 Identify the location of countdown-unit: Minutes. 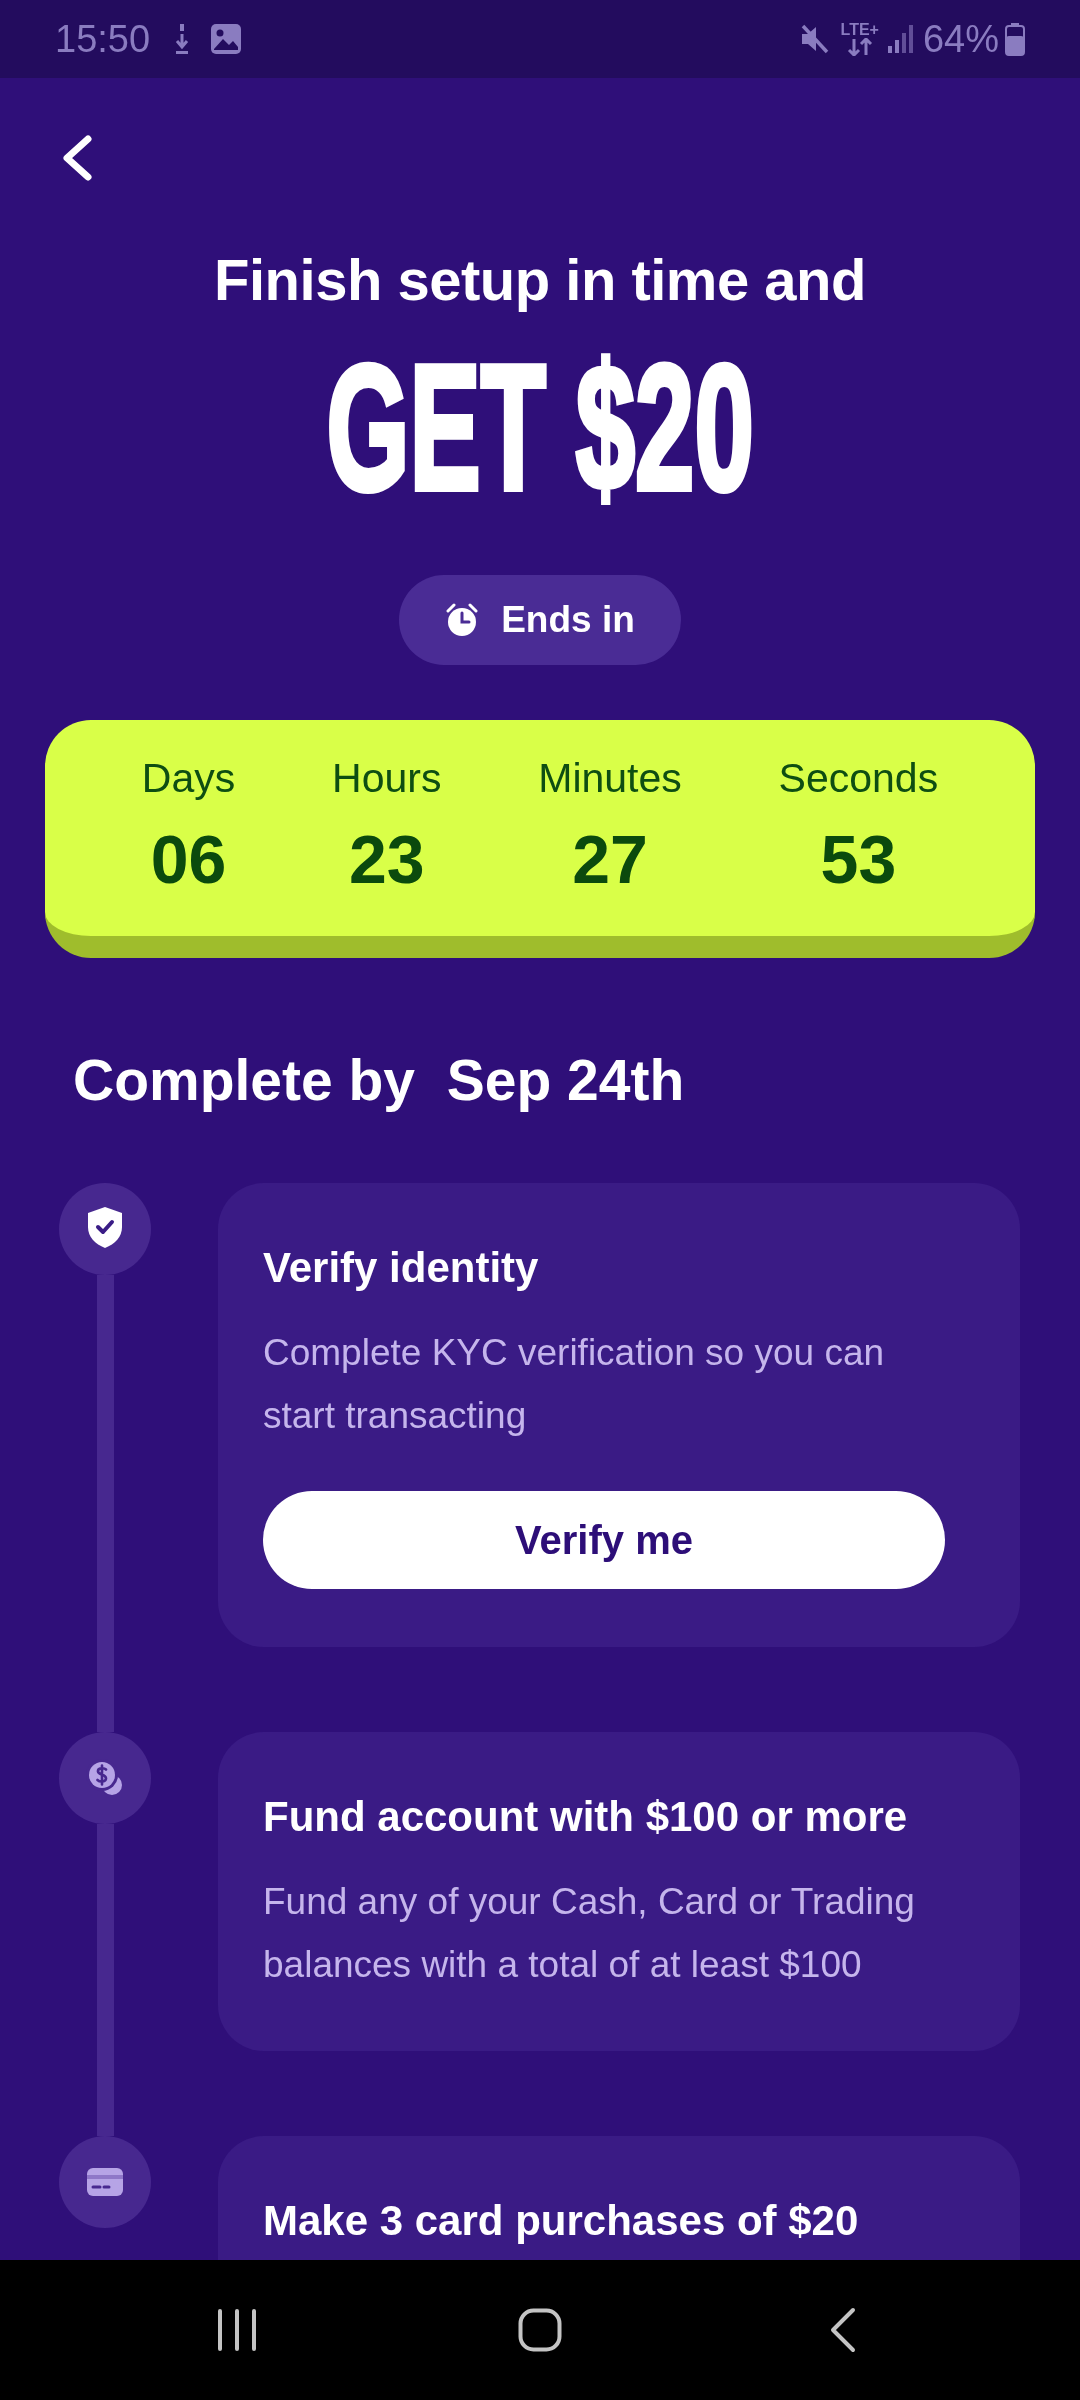
(610, 778).